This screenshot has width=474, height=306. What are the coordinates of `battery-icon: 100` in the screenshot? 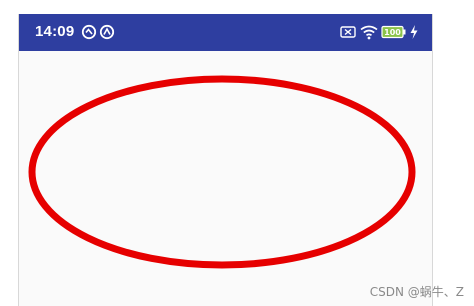 It's located at (393, 32).